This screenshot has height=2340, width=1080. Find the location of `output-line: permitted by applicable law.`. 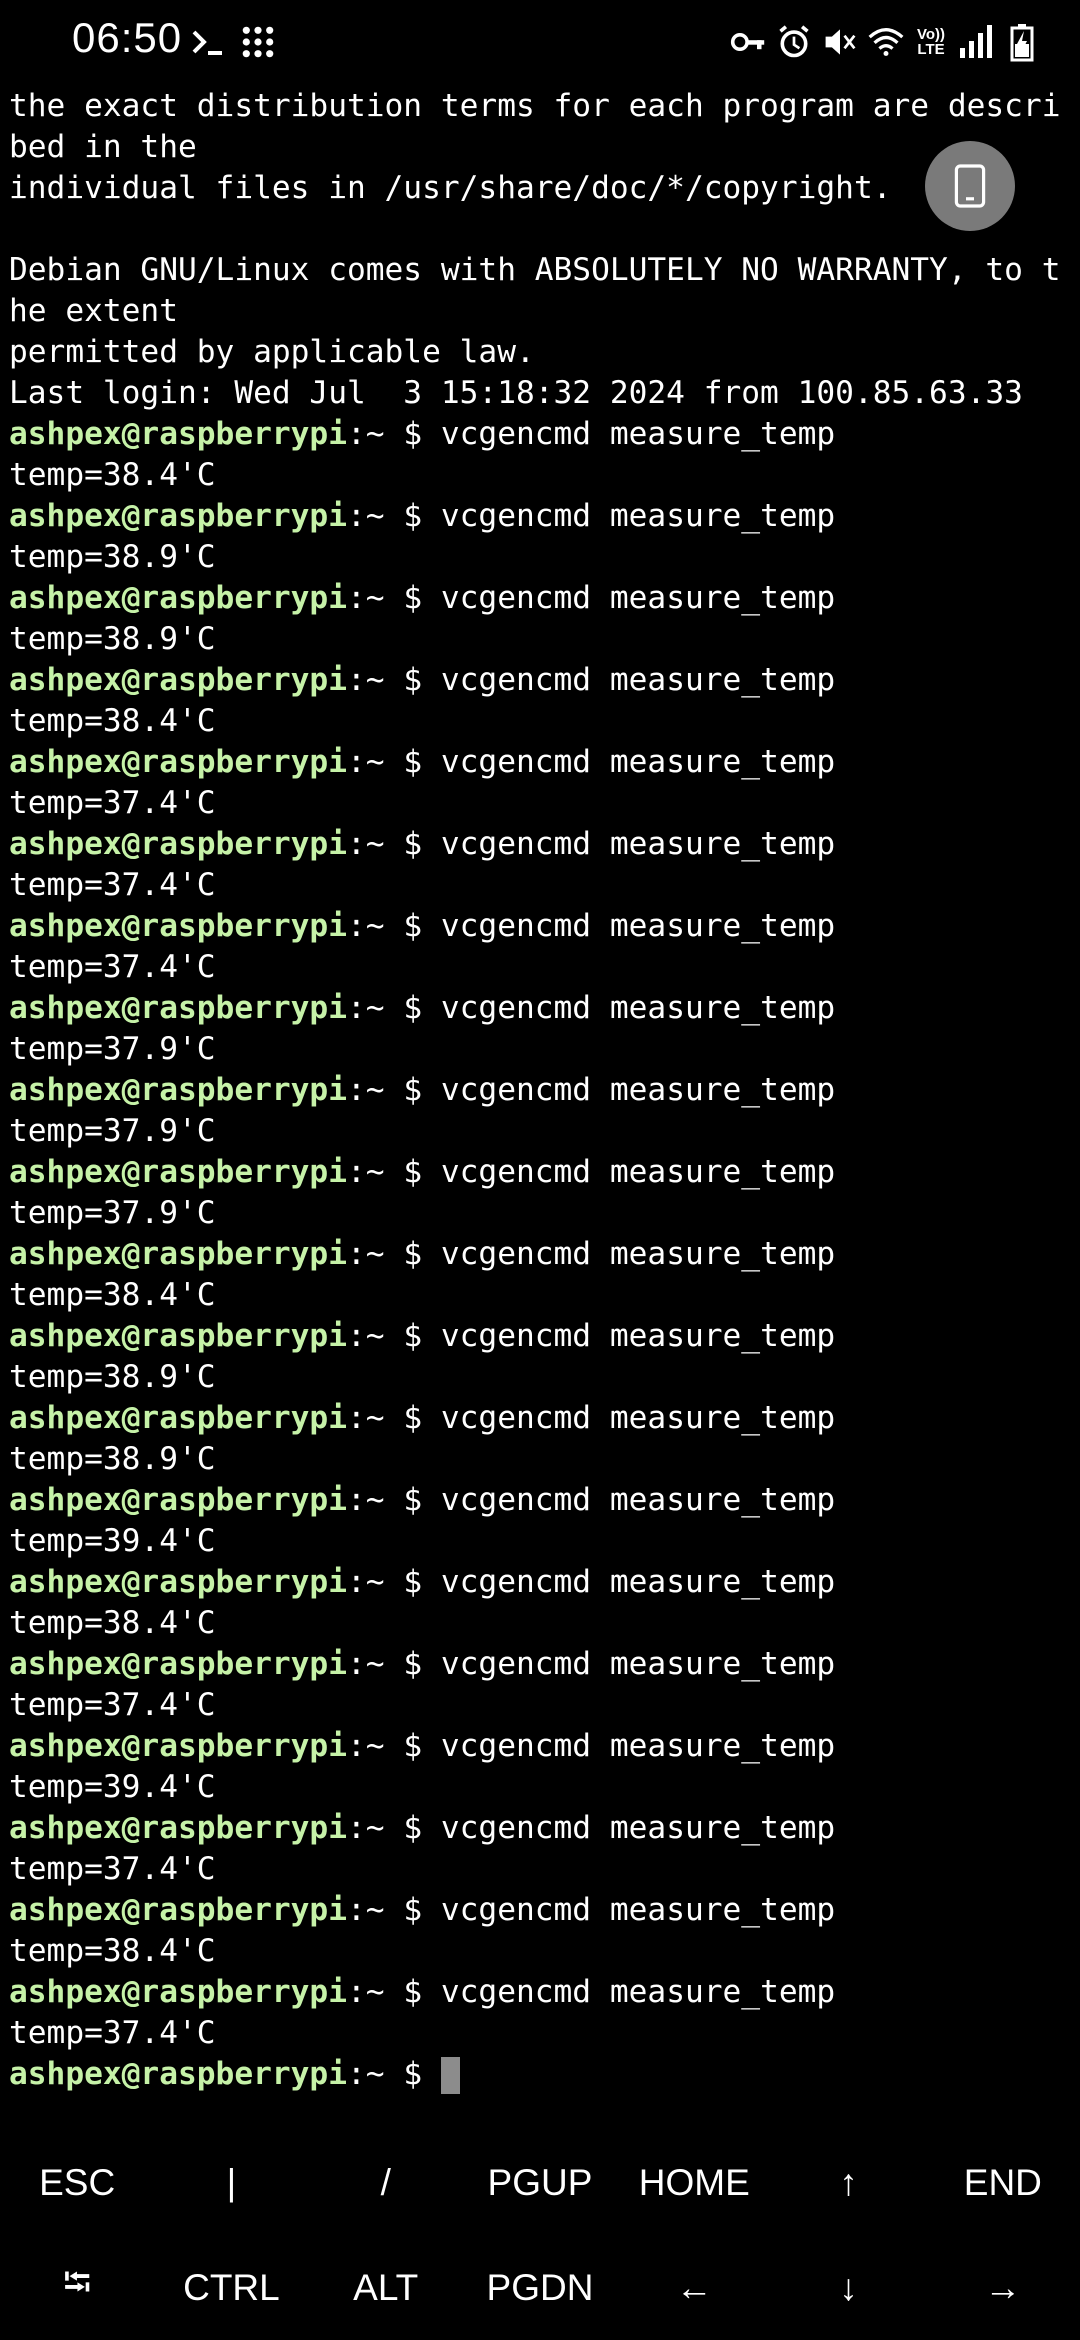

output-line: permitted by applicable law. is located at coordinates (272, 352).